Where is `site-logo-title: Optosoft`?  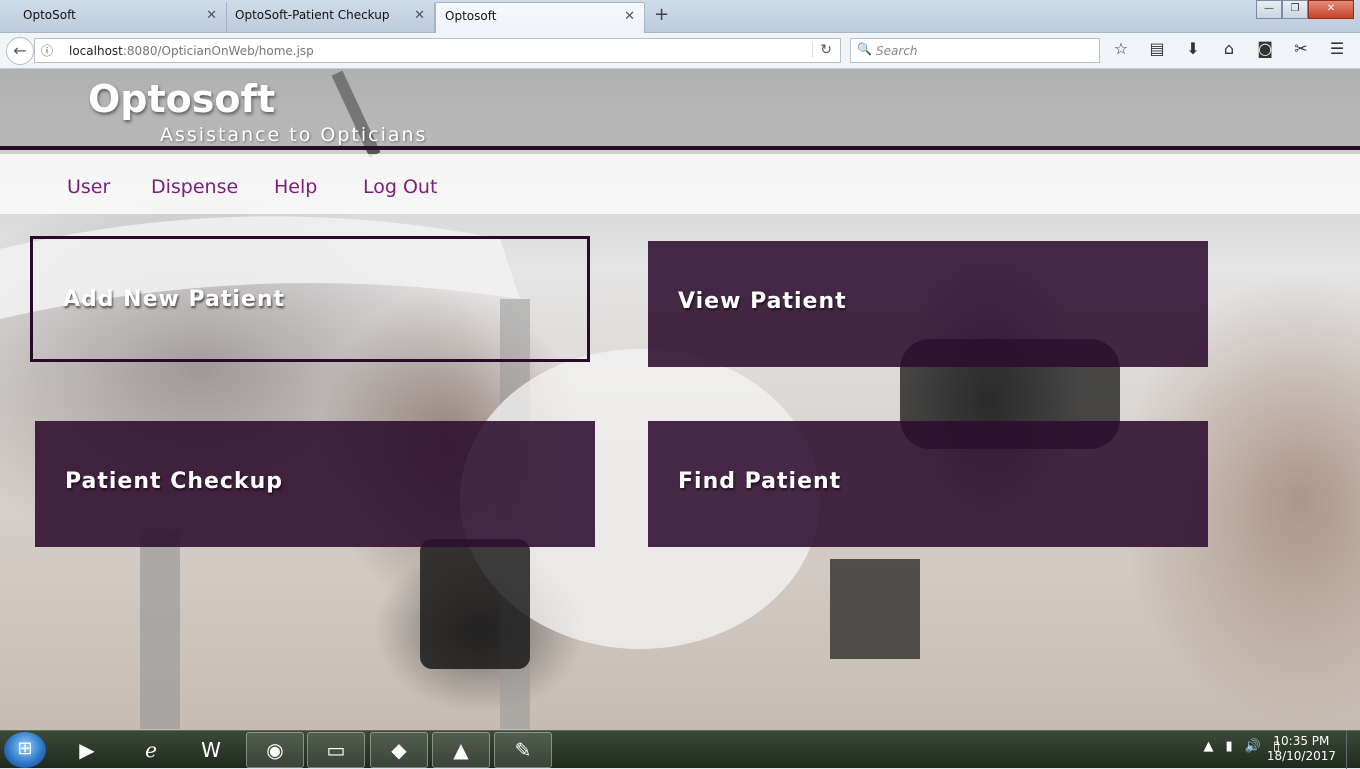 site-logo-title: Optosoft is located at coordinates (181, 99).